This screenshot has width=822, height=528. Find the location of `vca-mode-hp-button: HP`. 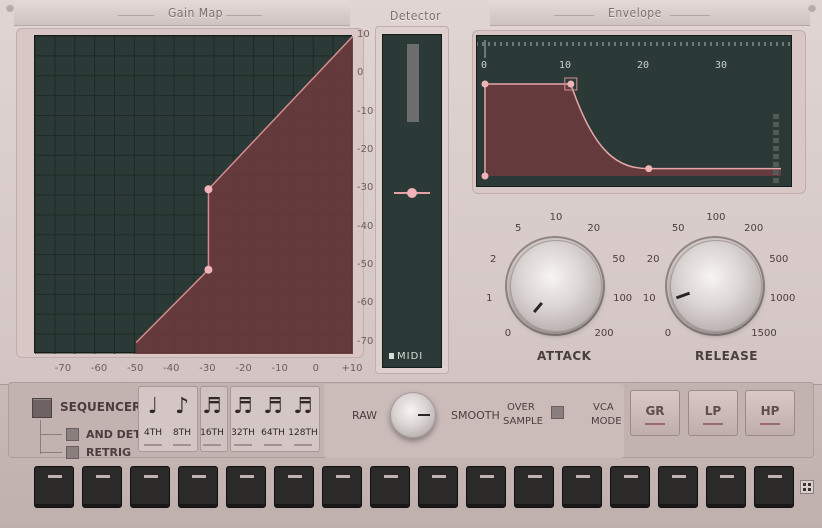

vca-mode-hp-button: HP is located at coordinates (770, 413).